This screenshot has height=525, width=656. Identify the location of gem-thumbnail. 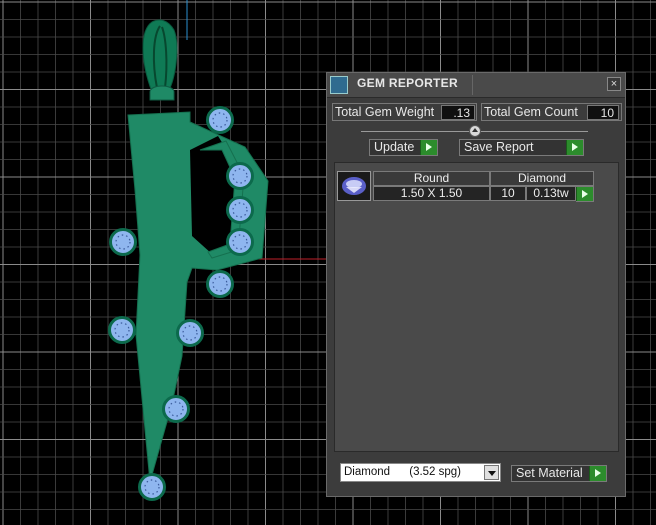
(354, 186).